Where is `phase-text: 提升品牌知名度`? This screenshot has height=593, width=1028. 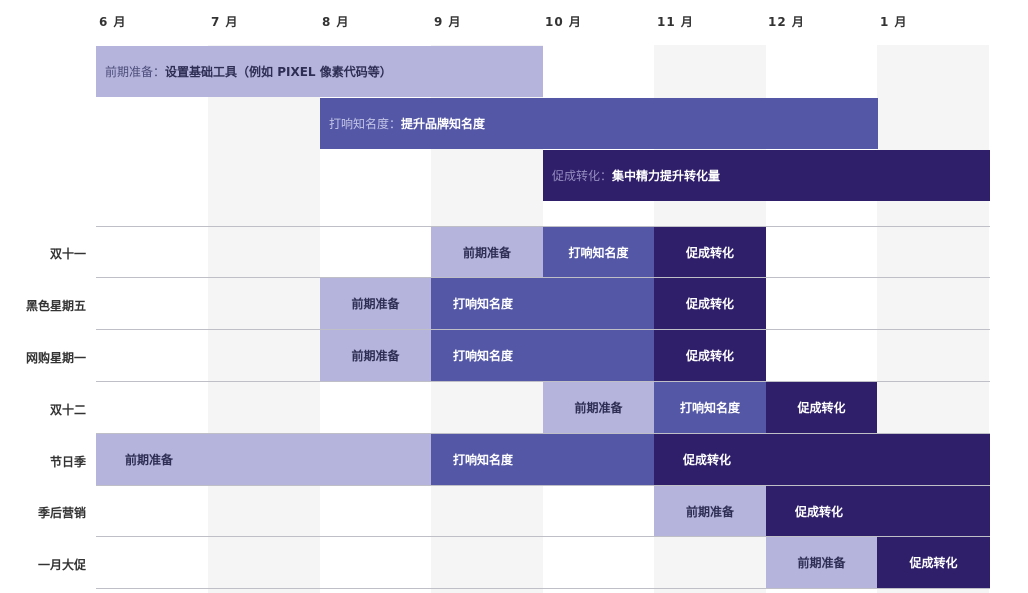 phase-text: 提升品牌知名度 is located at coordinates (443, 124).